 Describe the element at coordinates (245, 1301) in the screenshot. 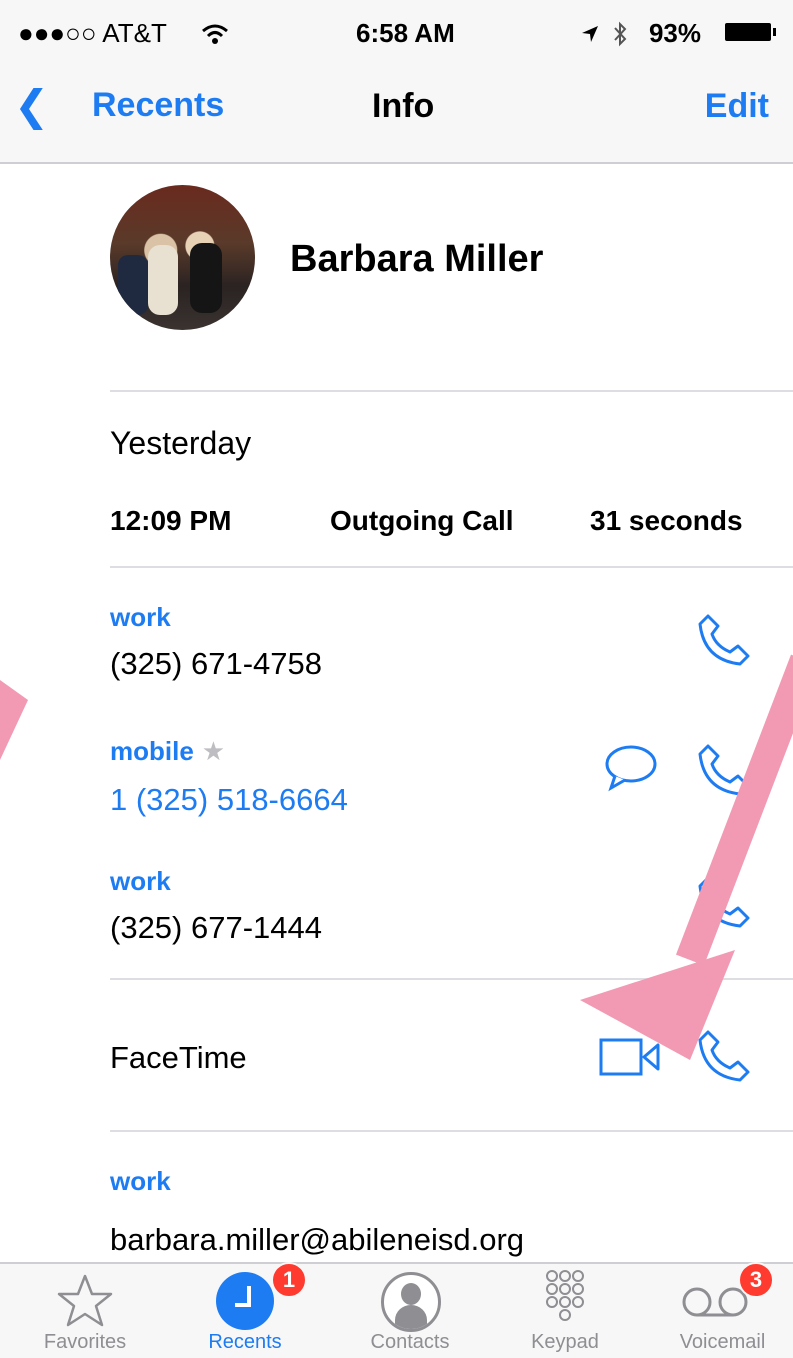

I see `clock-icon` at that location.